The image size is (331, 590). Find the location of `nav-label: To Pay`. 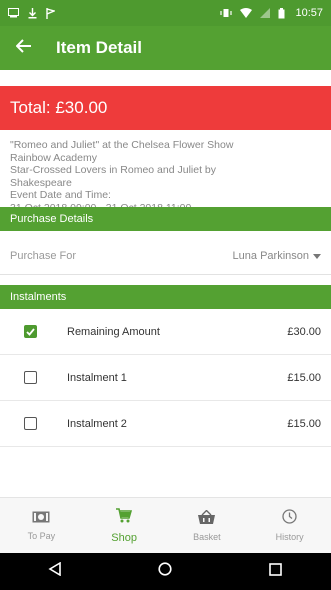

nav-label: To Pay is located at coordinates (41, 535).